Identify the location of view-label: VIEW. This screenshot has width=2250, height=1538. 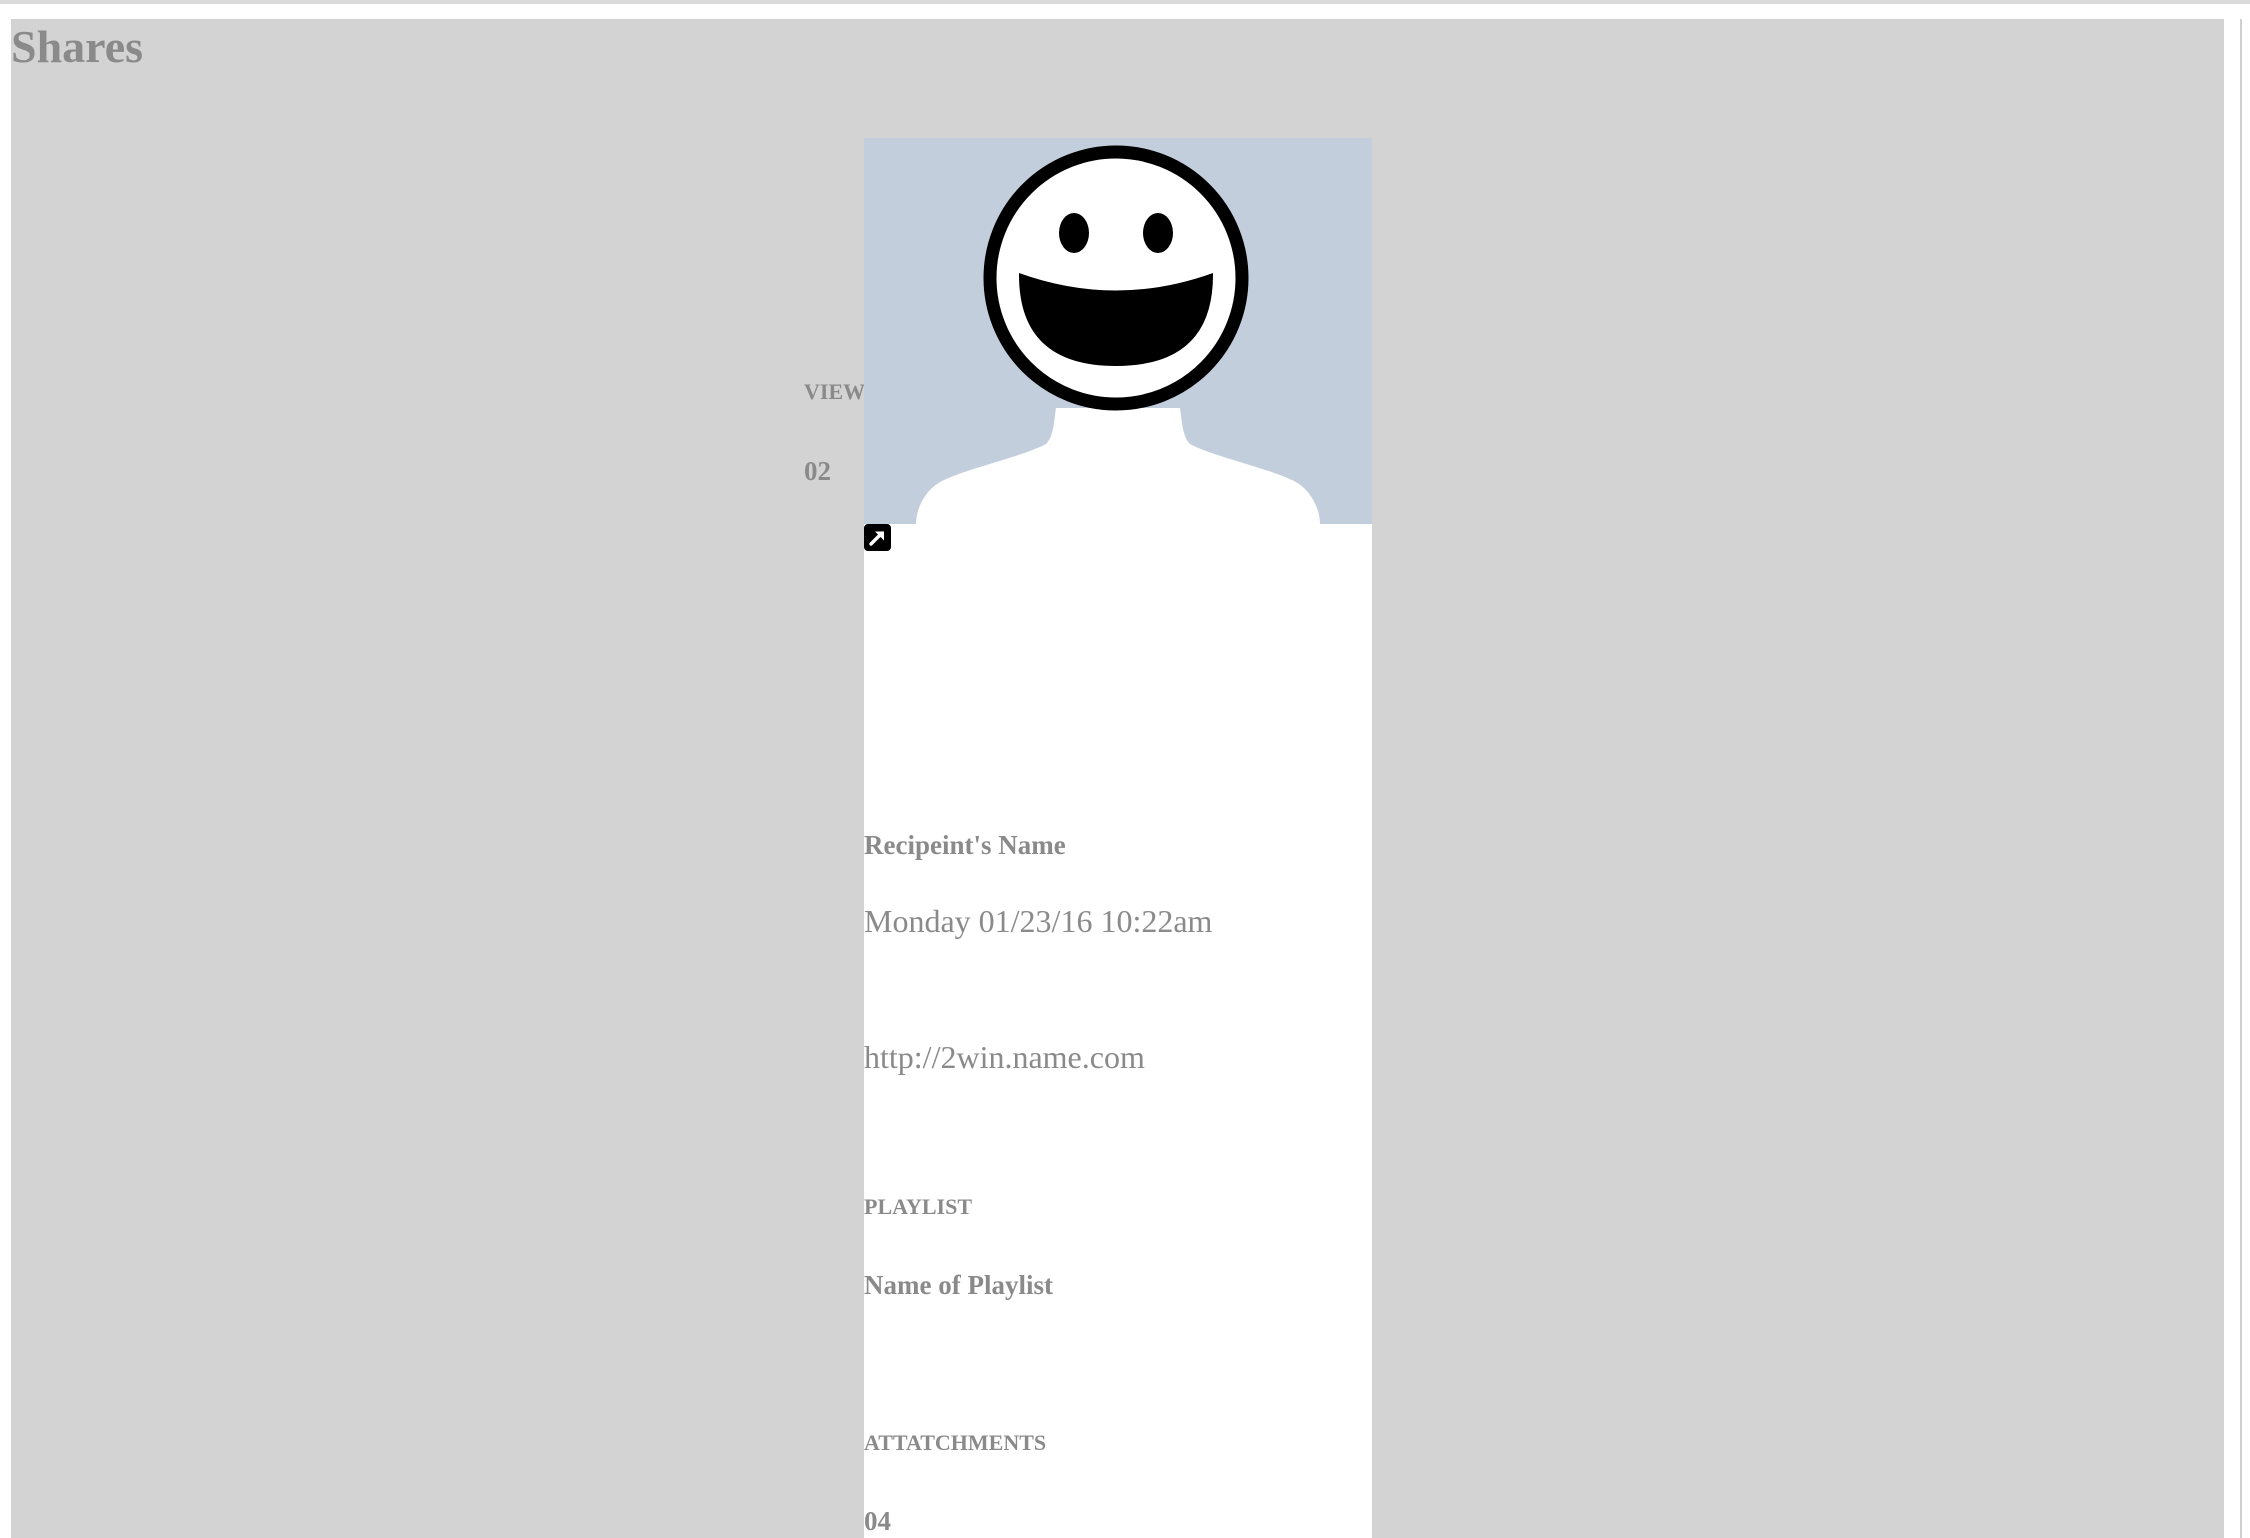
(835, 391).